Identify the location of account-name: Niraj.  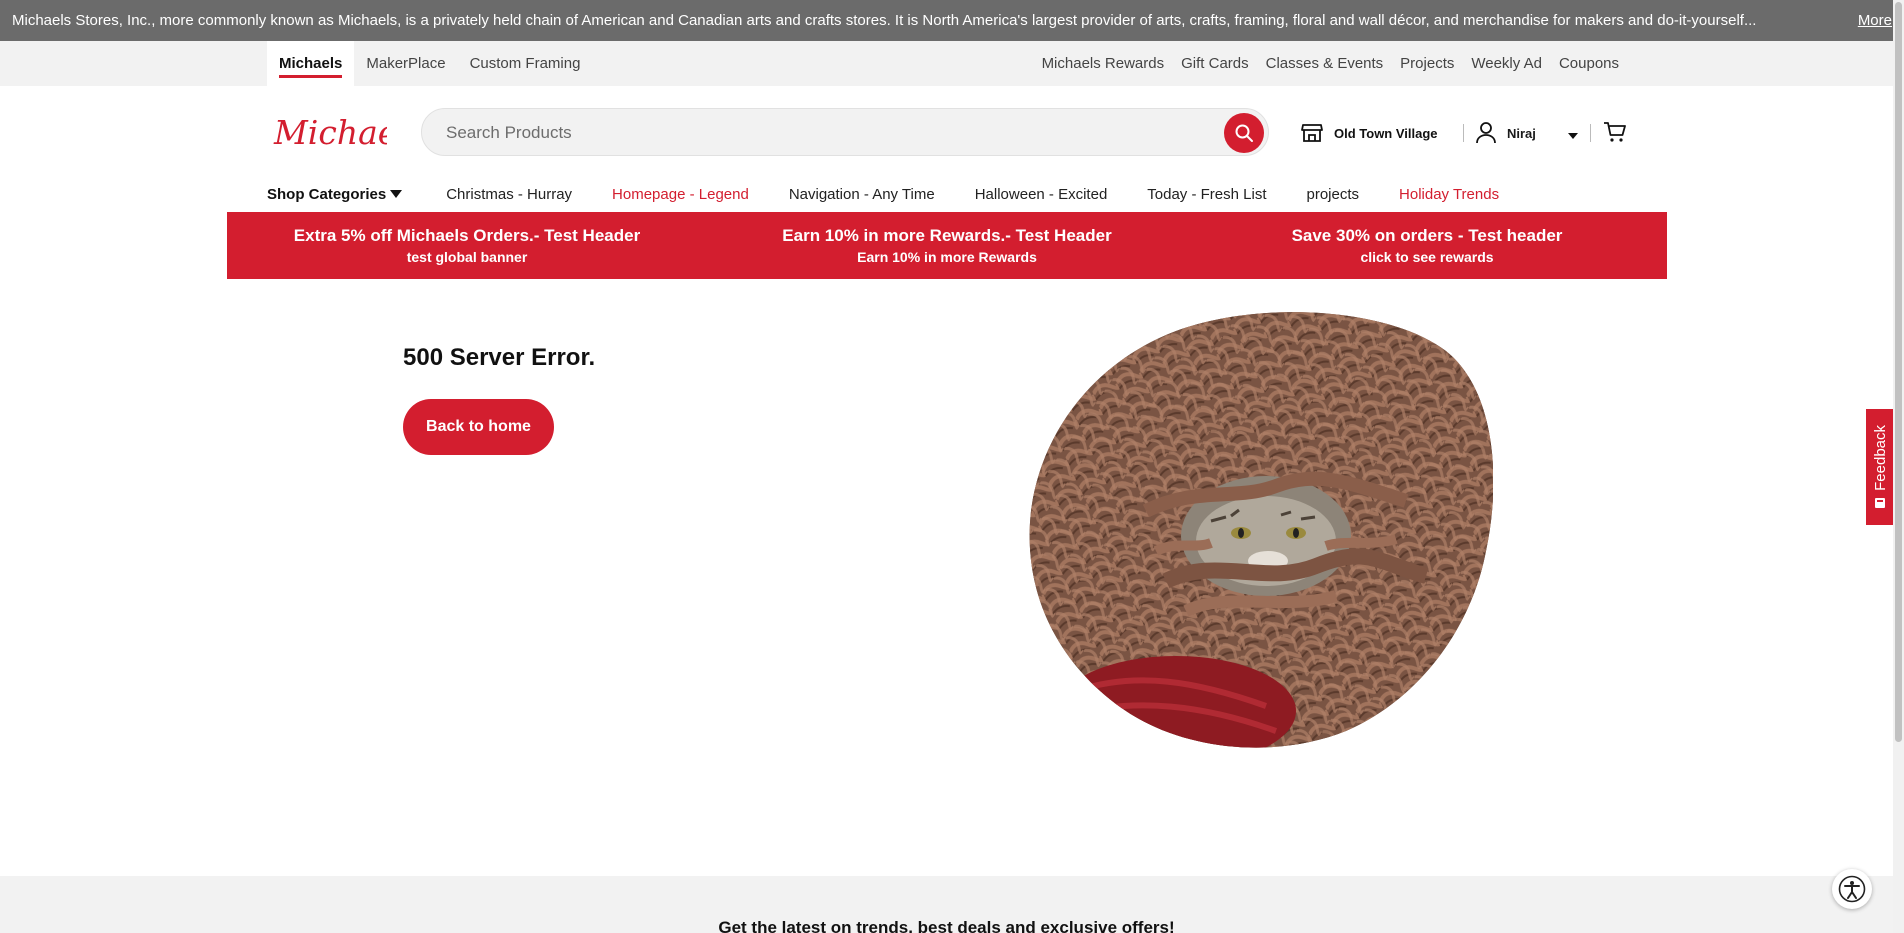
(1521, 133).